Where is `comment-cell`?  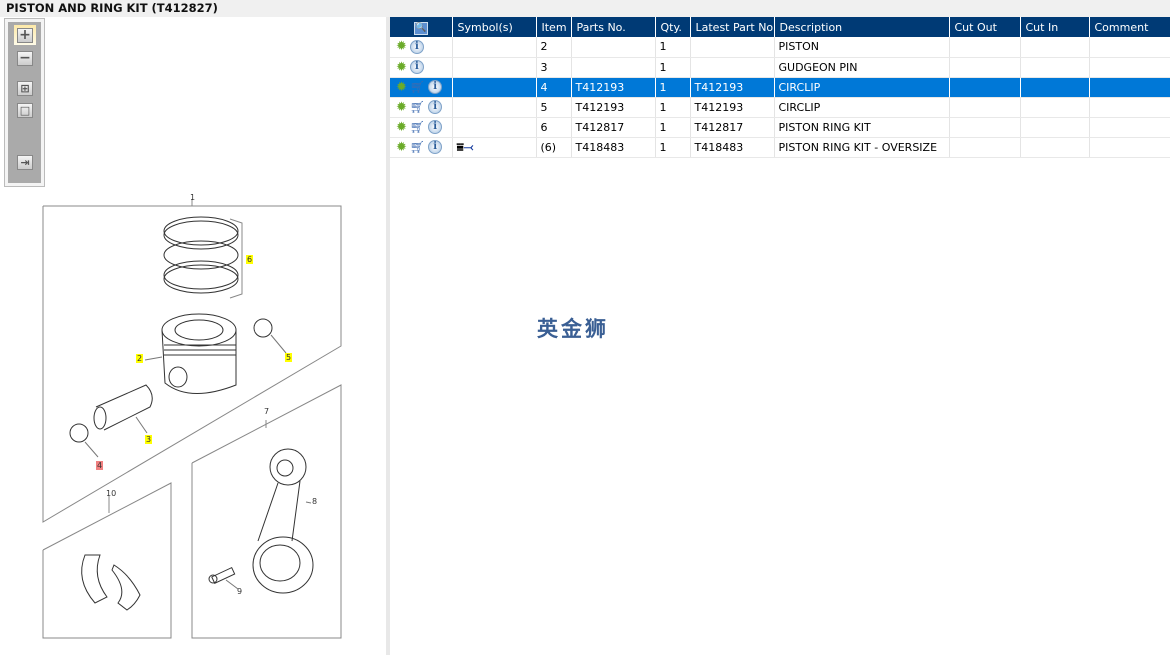
comment-cell is located at coordinates (1129, 87).